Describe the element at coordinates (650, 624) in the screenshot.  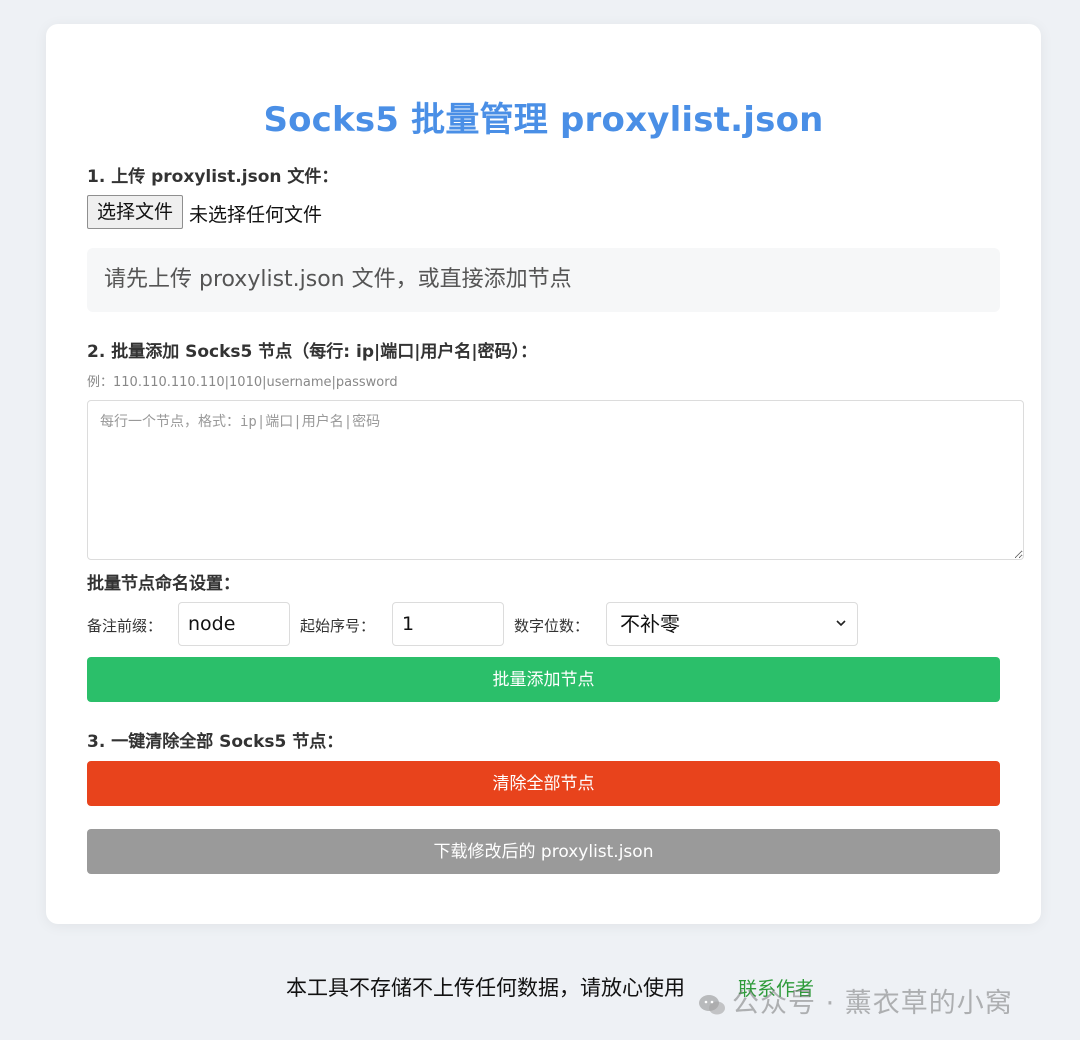
I see `digits-selected-value: 不补零` at that location.